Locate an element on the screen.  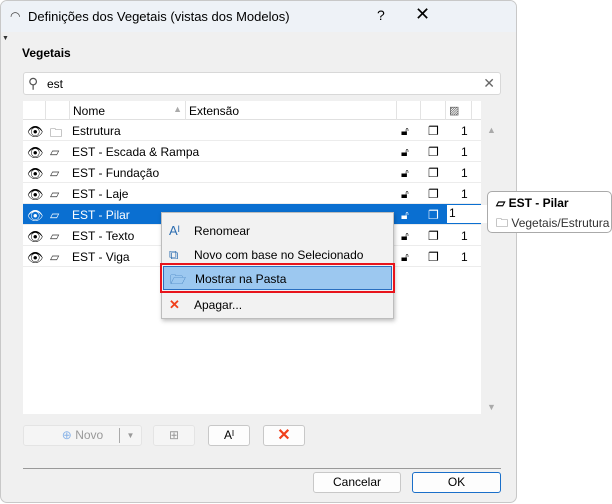
scroll-down-icon: ▼ is located at coordinates (491, 407).